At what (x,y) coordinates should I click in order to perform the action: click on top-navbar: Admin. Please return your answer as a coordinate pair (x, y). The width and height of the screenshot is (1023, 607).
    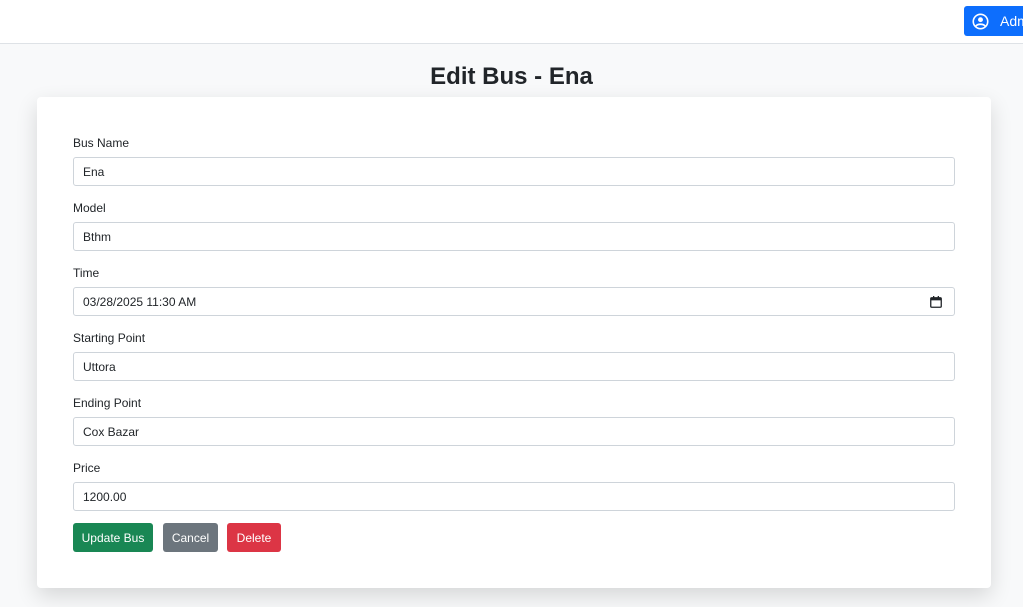
    Looking at the image, I should click on (511, 22).